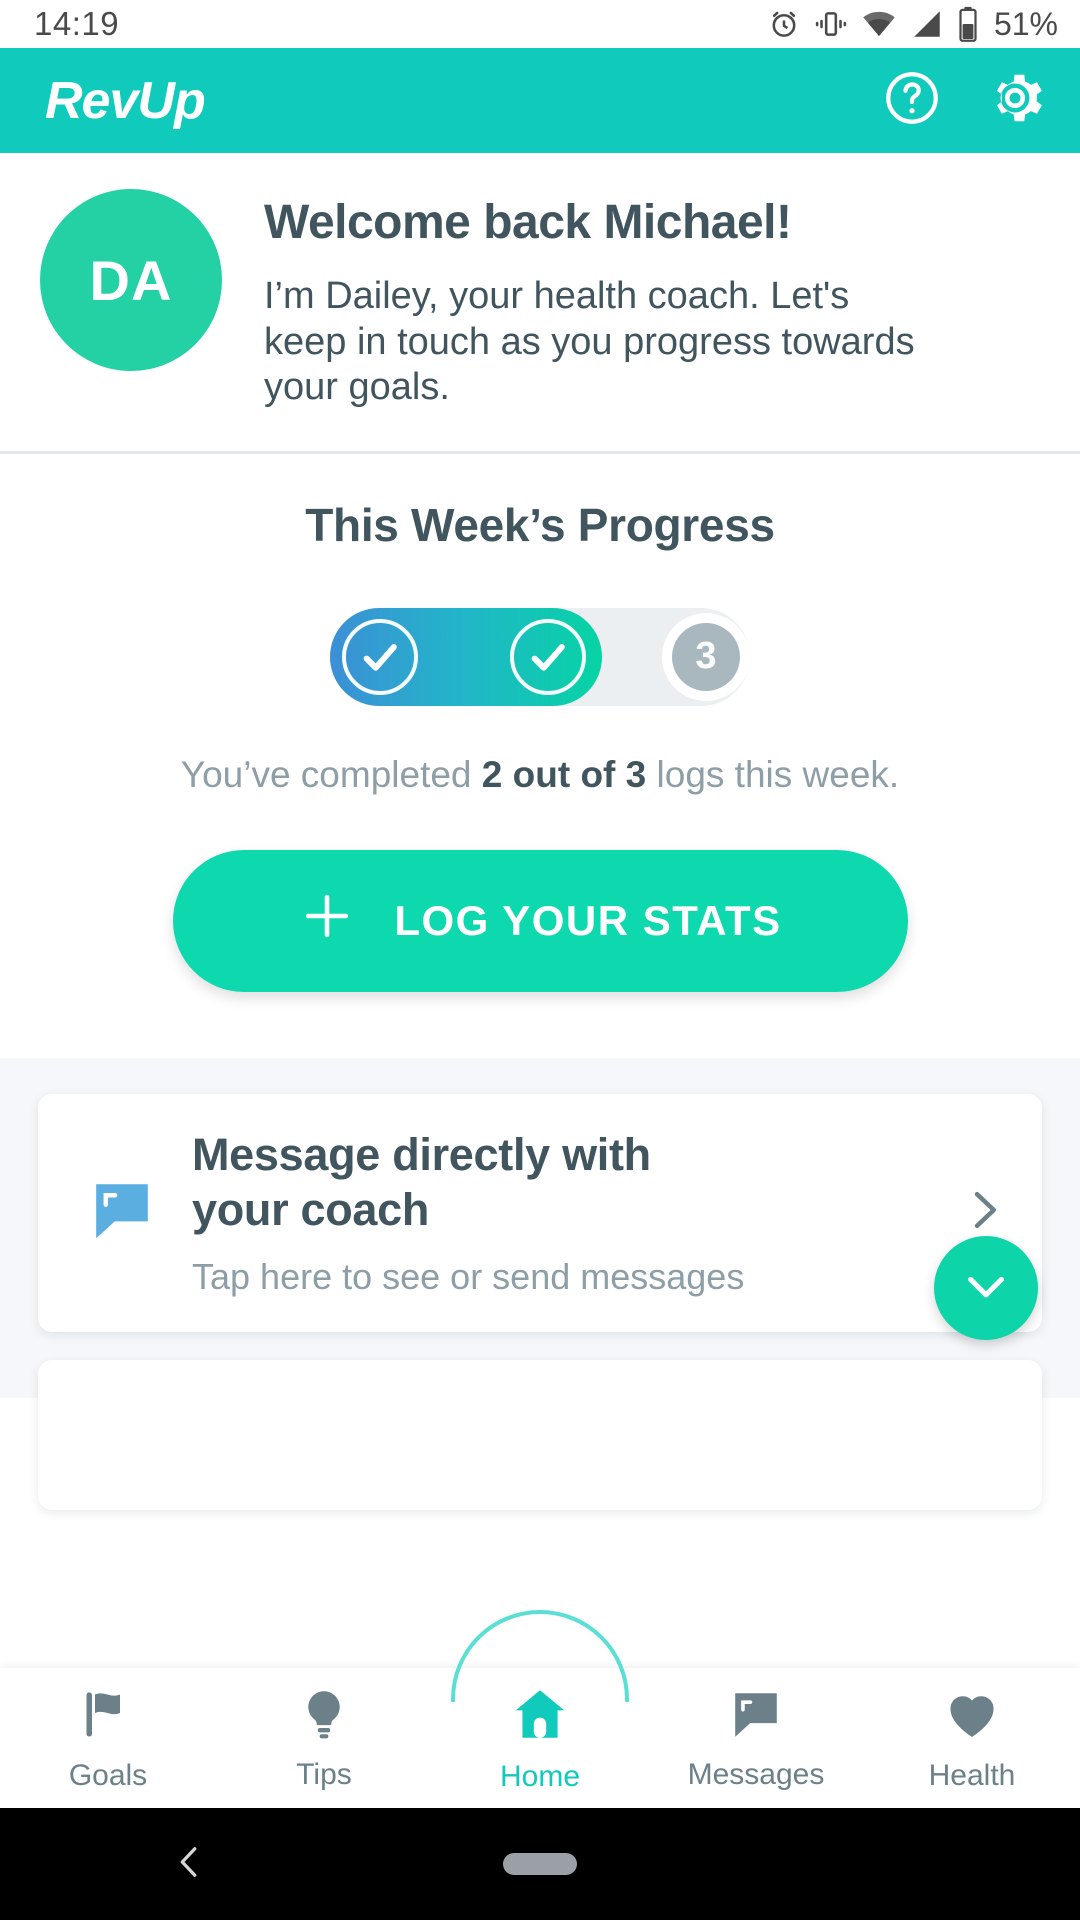  Describe the element at coordinates (1015, 100) in the screenshot. I see `gear-icon` at that location.